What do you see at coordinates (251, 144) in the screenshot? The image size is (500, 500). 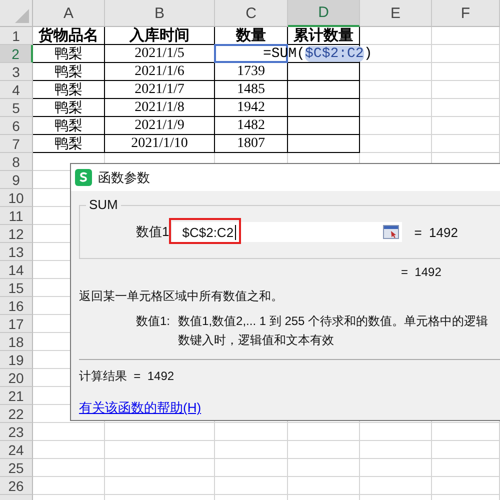 I see `cell-text: 1807` at bounding box center [251, 144].